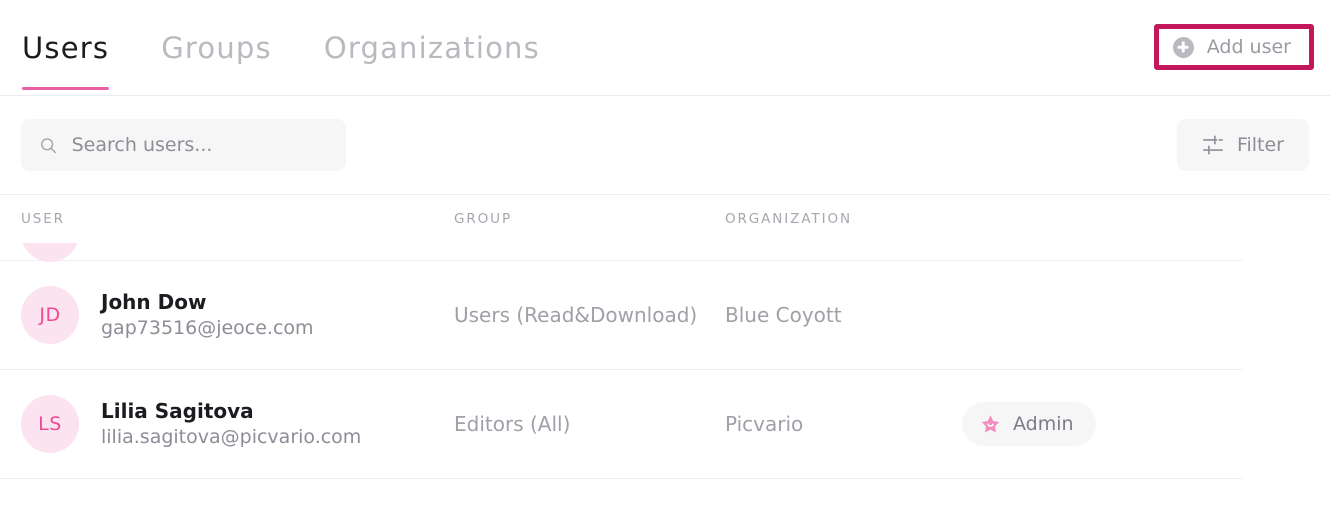 This screenshot has height=526, width=1330. I want to click on table-row-clipped, so click(621, 252).